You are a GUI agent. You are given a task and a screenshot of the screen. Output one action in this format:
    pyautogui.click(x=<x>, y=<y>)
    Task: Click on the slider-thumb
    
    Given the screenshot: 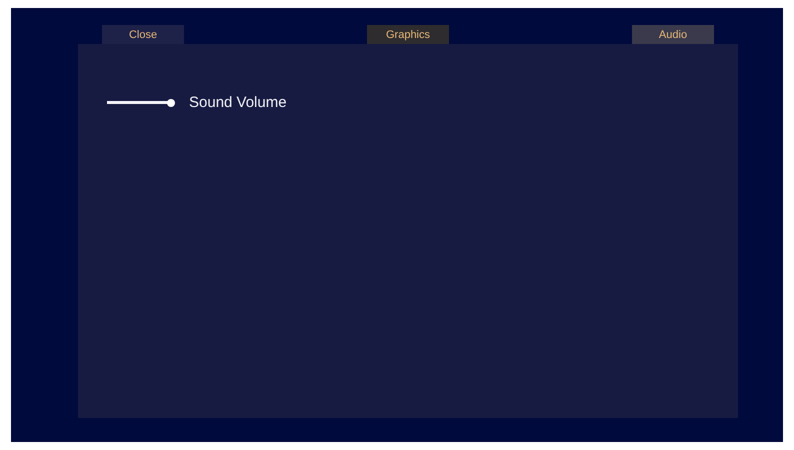 What is the action you would take?
    pyautogui.click(x=171, y=102)
    